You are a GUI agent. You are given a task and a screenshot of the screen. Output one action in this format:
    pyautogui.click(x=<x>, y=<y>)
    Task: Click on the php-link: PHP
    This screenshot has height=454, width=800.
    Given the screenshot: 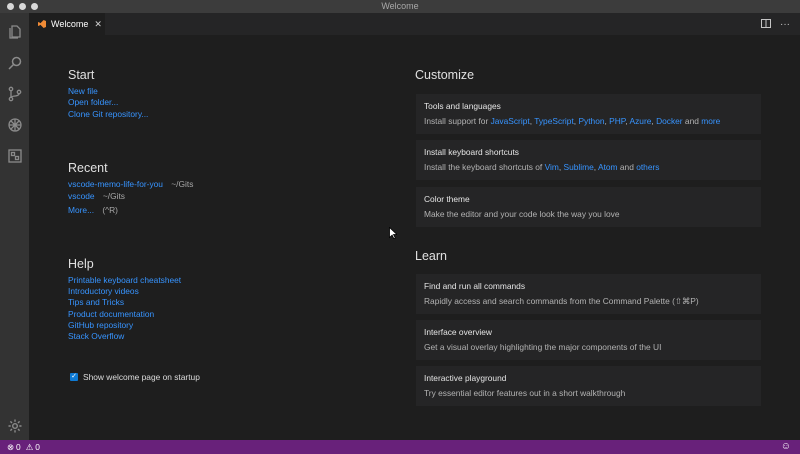 What is the action you would take?
    pyautogui.click(x=617, y=121)
    